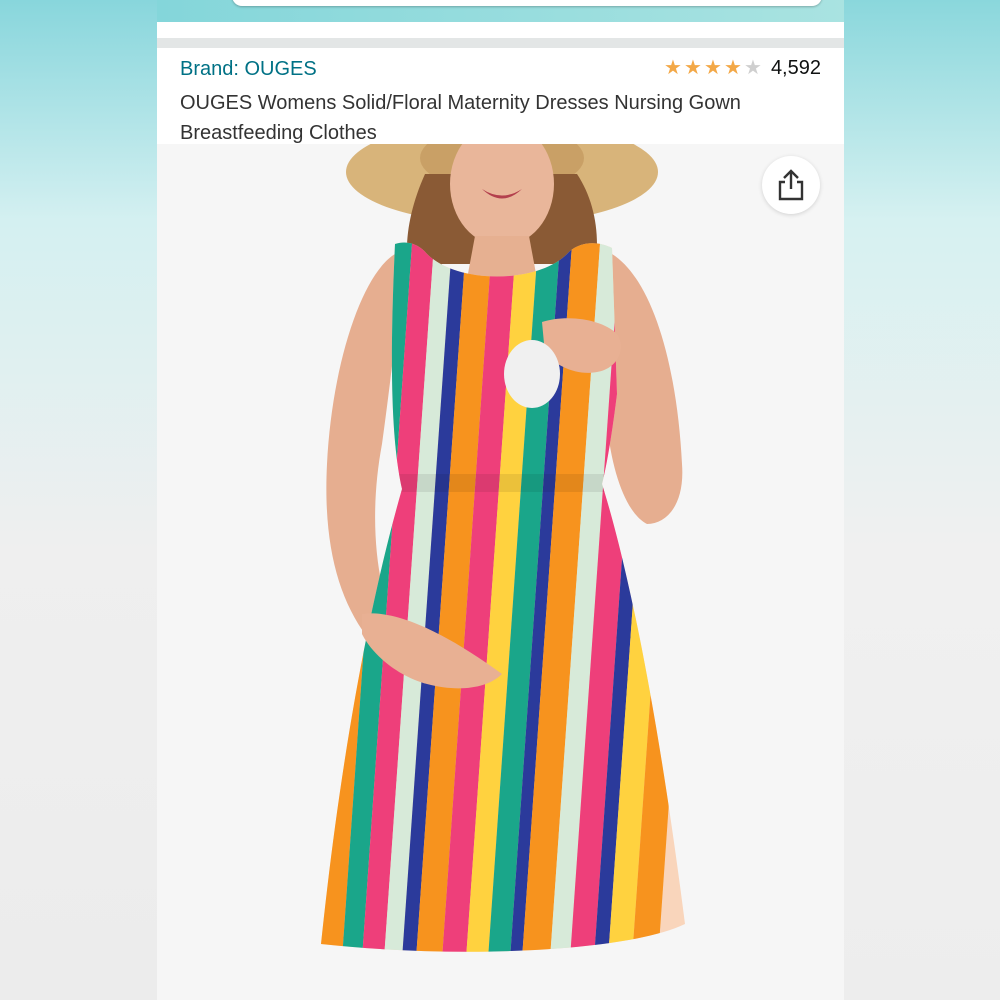  What do you see at coordinates (500, 43) in the screenshot?
I see `section-divider` at bounding box center [500, 43].